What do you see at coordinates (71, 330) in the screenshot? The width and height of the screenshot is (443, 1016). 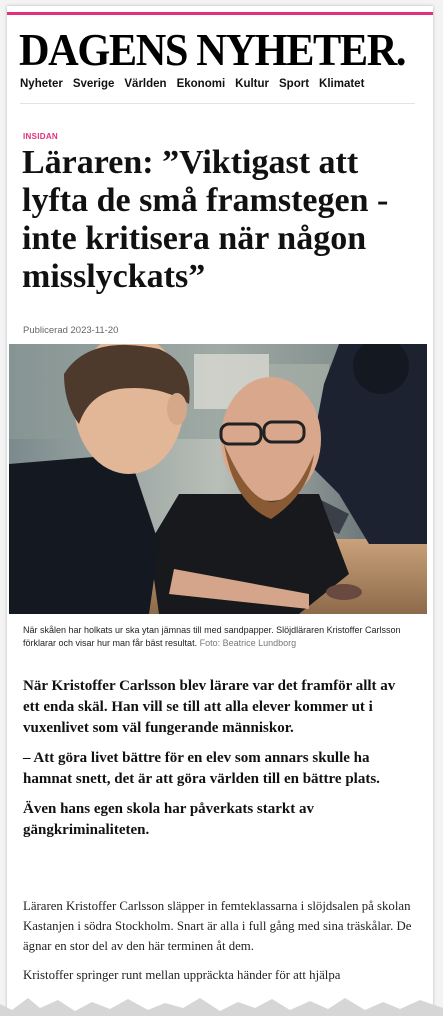 I see `publish-date: Publicerad 2023-11-20` at bounding box center [71, 330].